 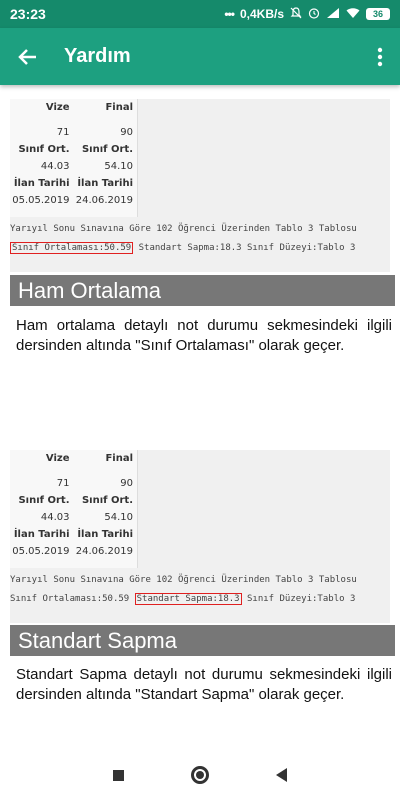 I want to click on app-bar: Yardım, so click(x=200, y=56).